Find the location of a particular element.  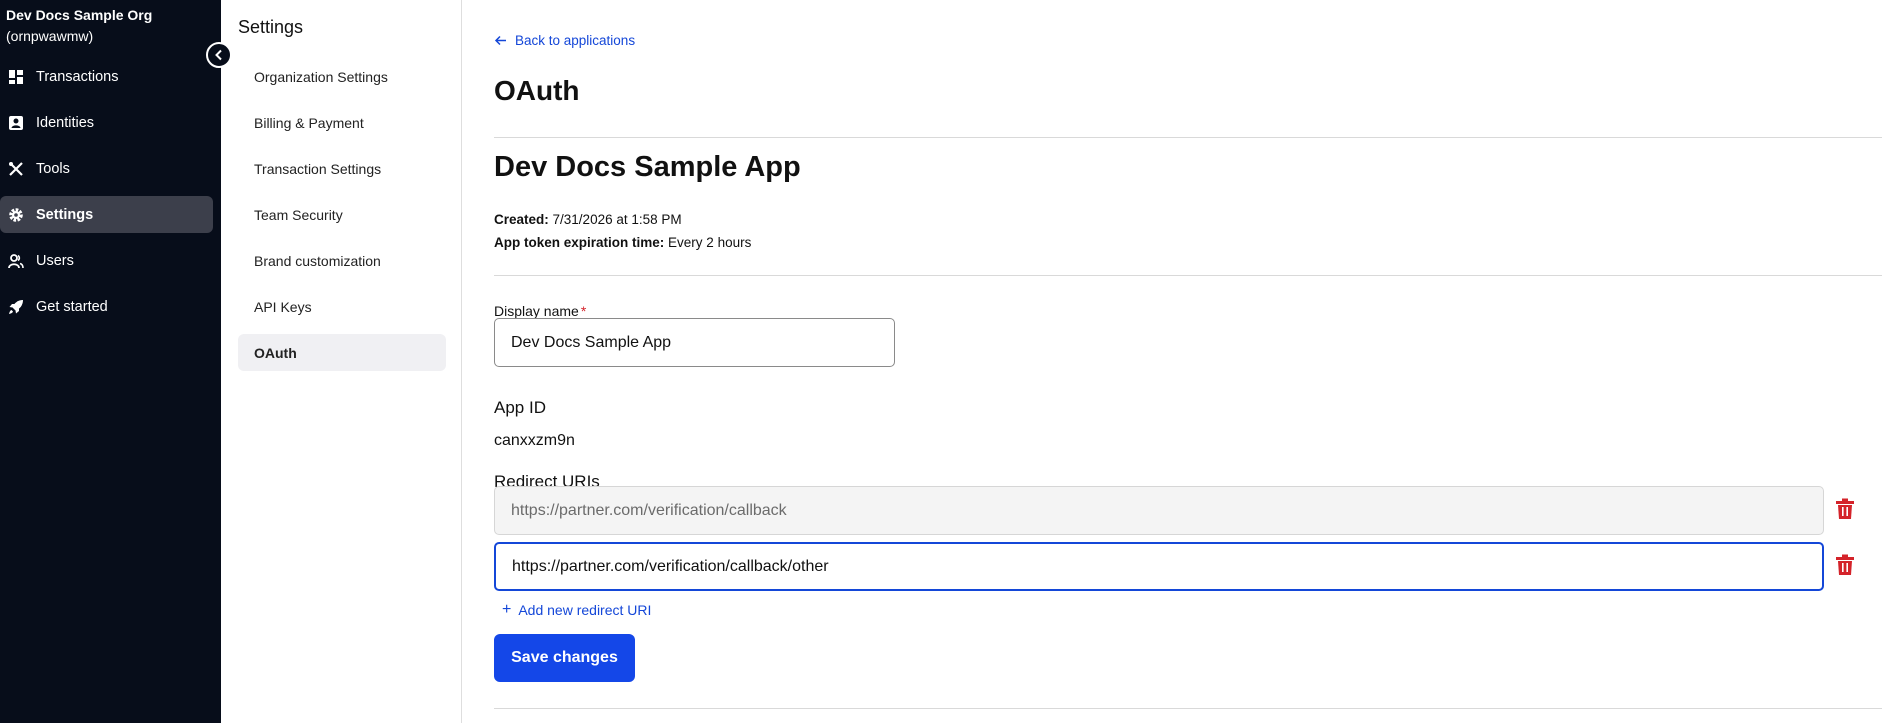

display-name-input is located at coordinates (694, 342).